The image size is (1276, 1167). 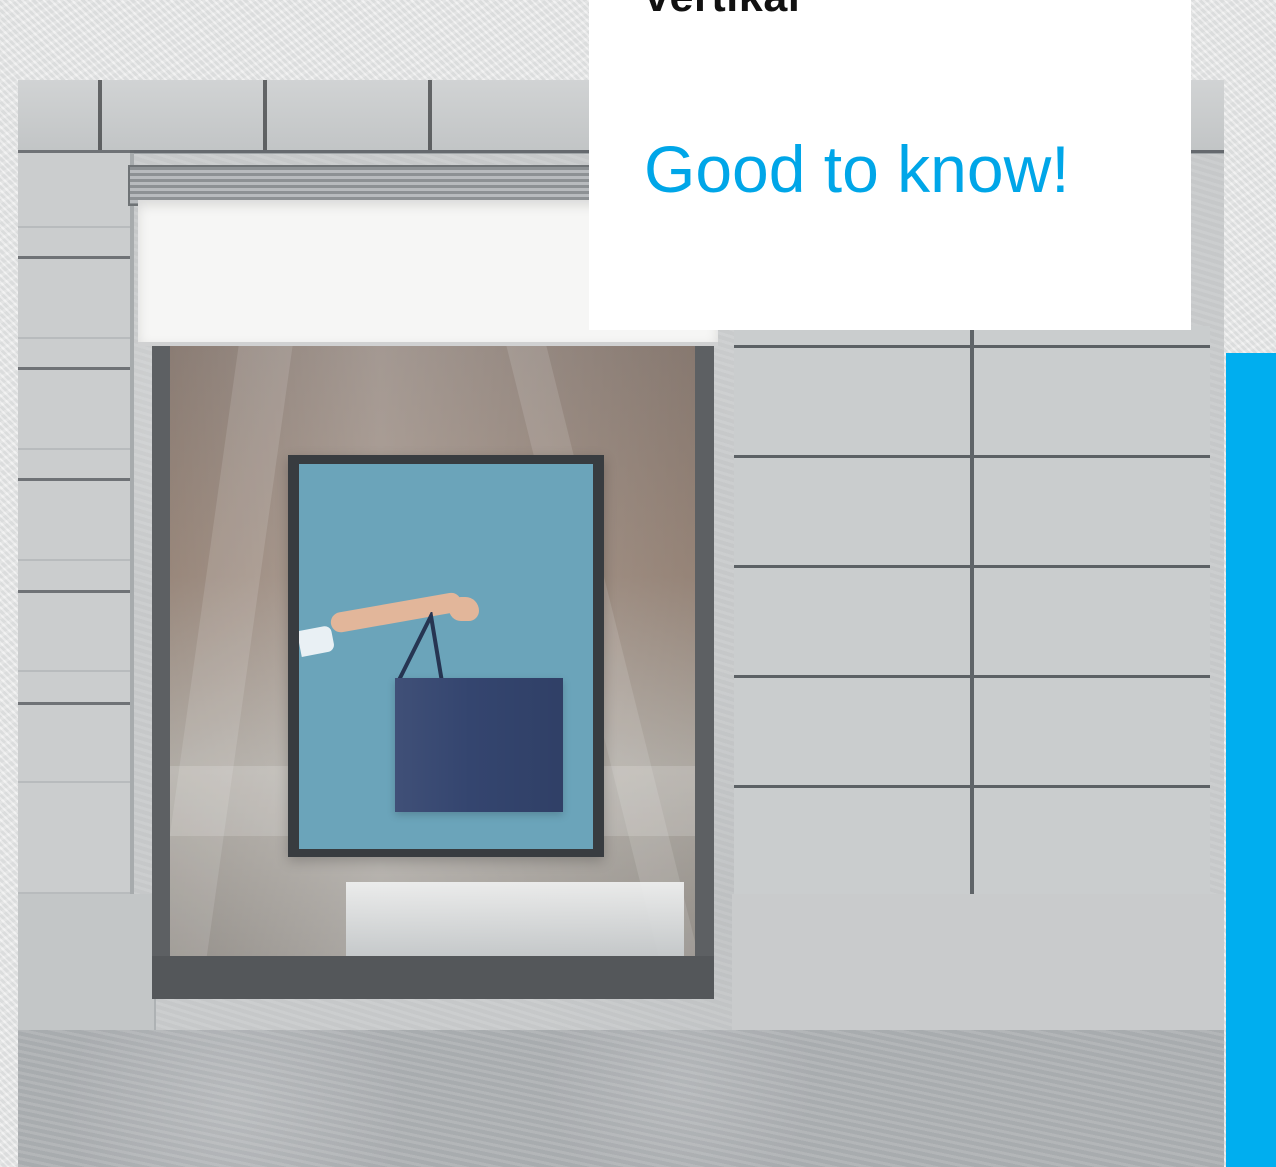 I want to click on poster-frame, so click(x=446, y=656).